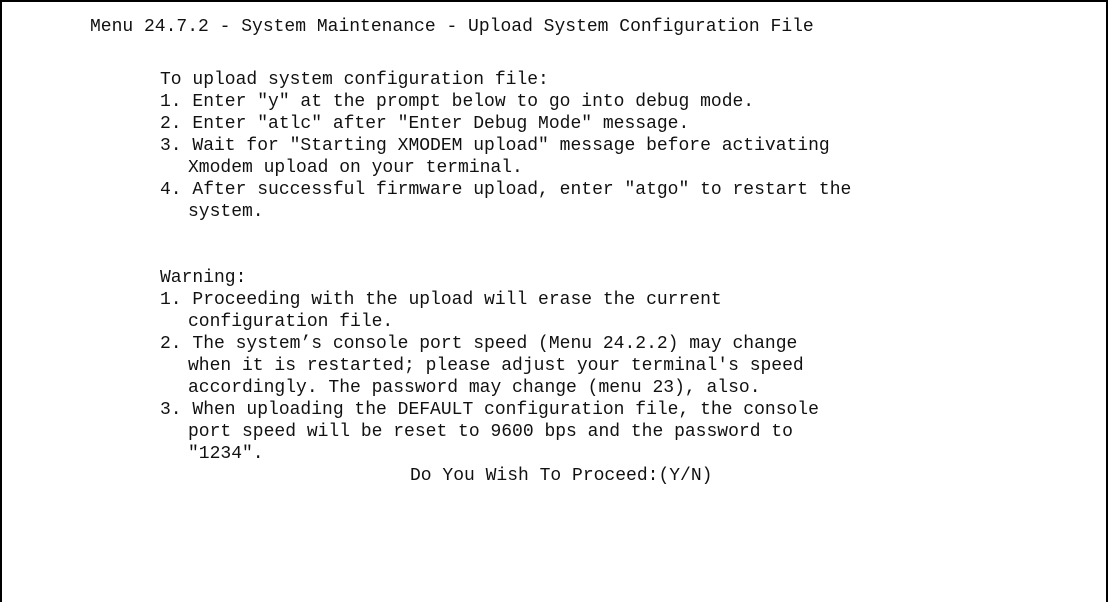 The width and height of the screenshot is (1111, 602). I want to click on instruction-step-4-continued: system., so click(226, 212).